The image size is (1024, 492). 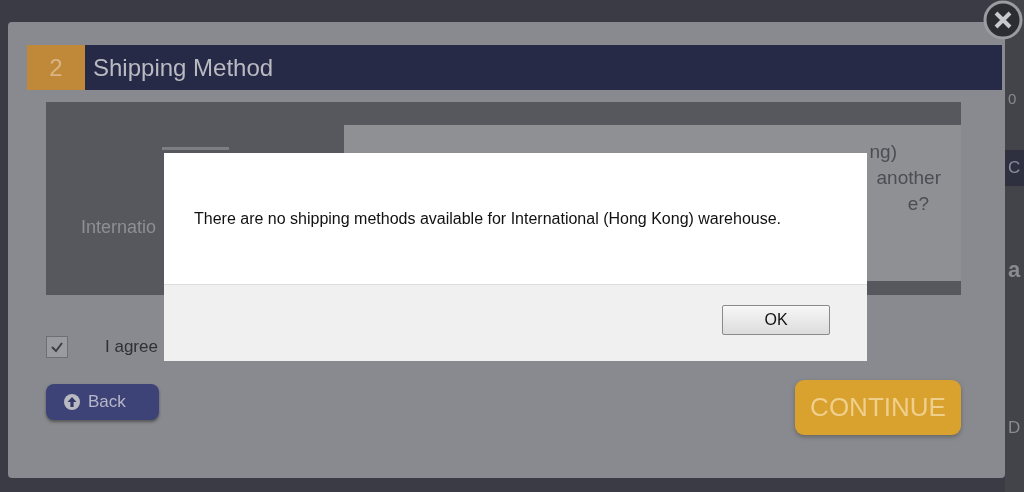 I want to click on close-icon, so click(x=1003, y=20).